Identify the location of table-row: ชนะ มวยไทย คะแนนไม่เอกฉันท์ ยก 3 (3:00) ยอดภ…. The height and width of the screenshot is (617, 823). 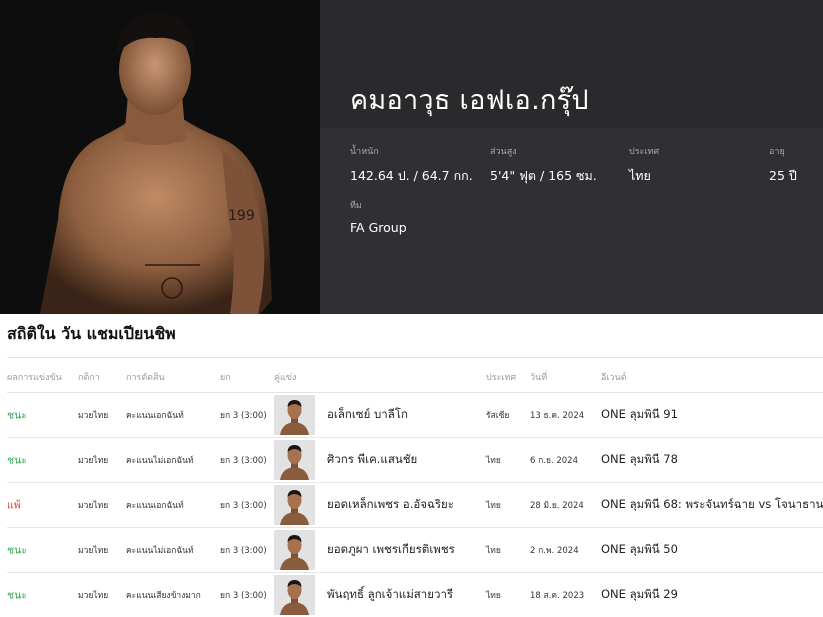
(415, 550).